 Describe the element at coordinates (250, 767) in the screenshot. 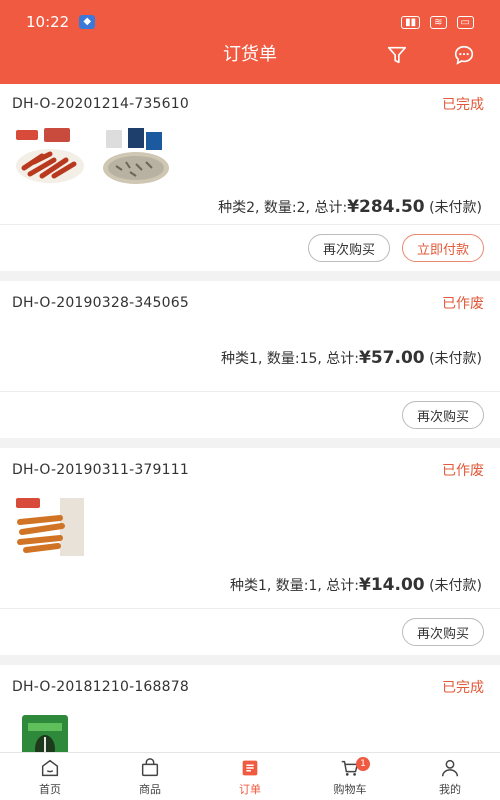

I see `order-icon` at that location.